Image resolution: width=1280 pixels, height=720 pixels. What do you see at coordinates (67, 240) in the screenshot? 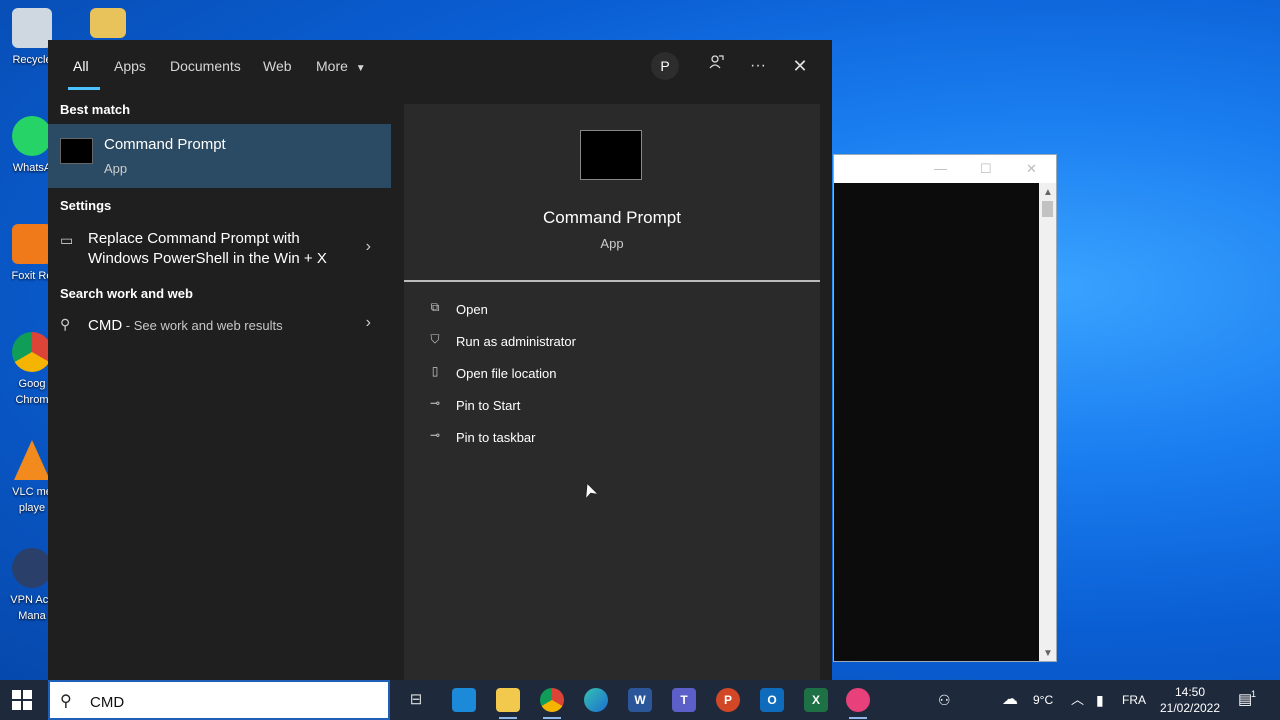
I see `keyboard-setting-icon: ▭` at bounding box center [67, 240].